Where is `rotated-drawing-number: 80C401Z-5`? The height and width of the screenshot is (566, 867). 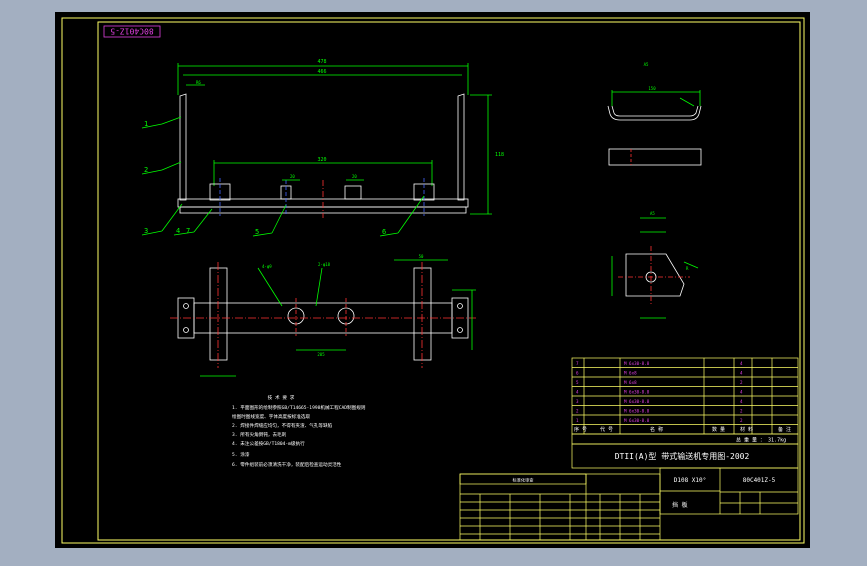
rotated-drawing-number: 80C401Z-5 is located at coordinates (132, 31).